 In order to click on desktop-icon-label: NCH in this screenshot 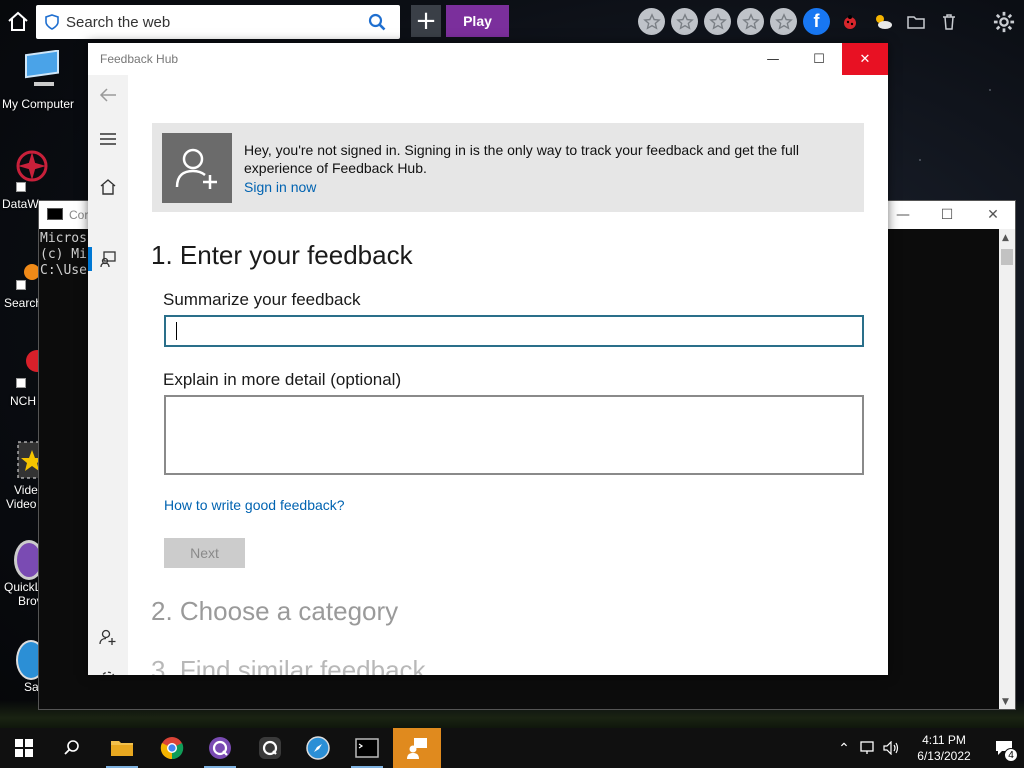, I will do `click(23, 401)`.